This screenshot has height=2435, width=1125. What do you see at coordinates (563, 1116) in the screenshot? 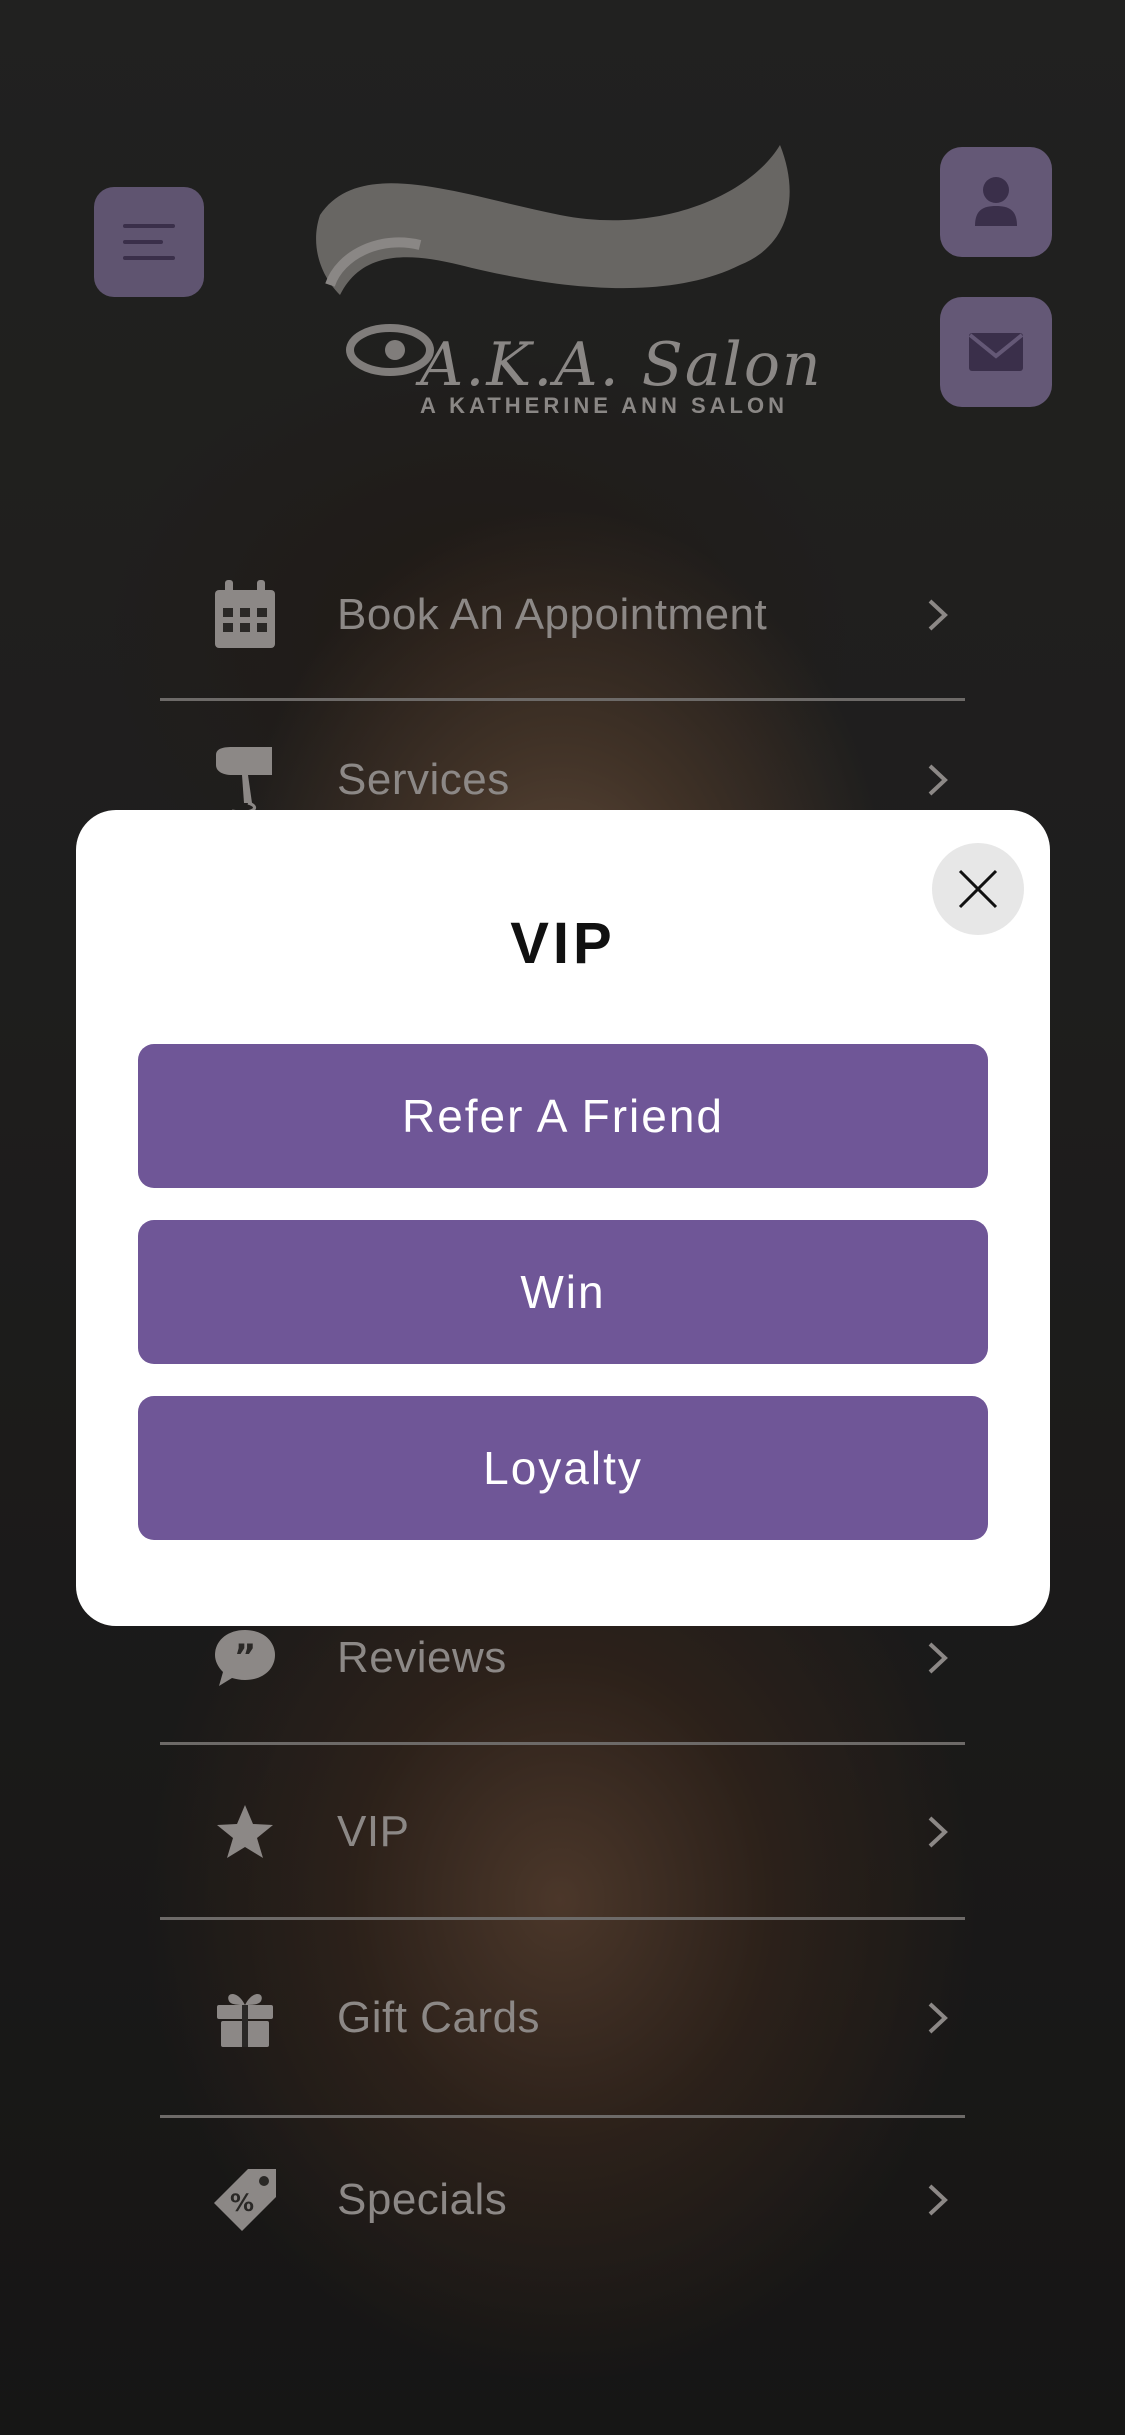
I see `refer-a-friend-button: Refer A Friend` at bounding box center [563, 1116].